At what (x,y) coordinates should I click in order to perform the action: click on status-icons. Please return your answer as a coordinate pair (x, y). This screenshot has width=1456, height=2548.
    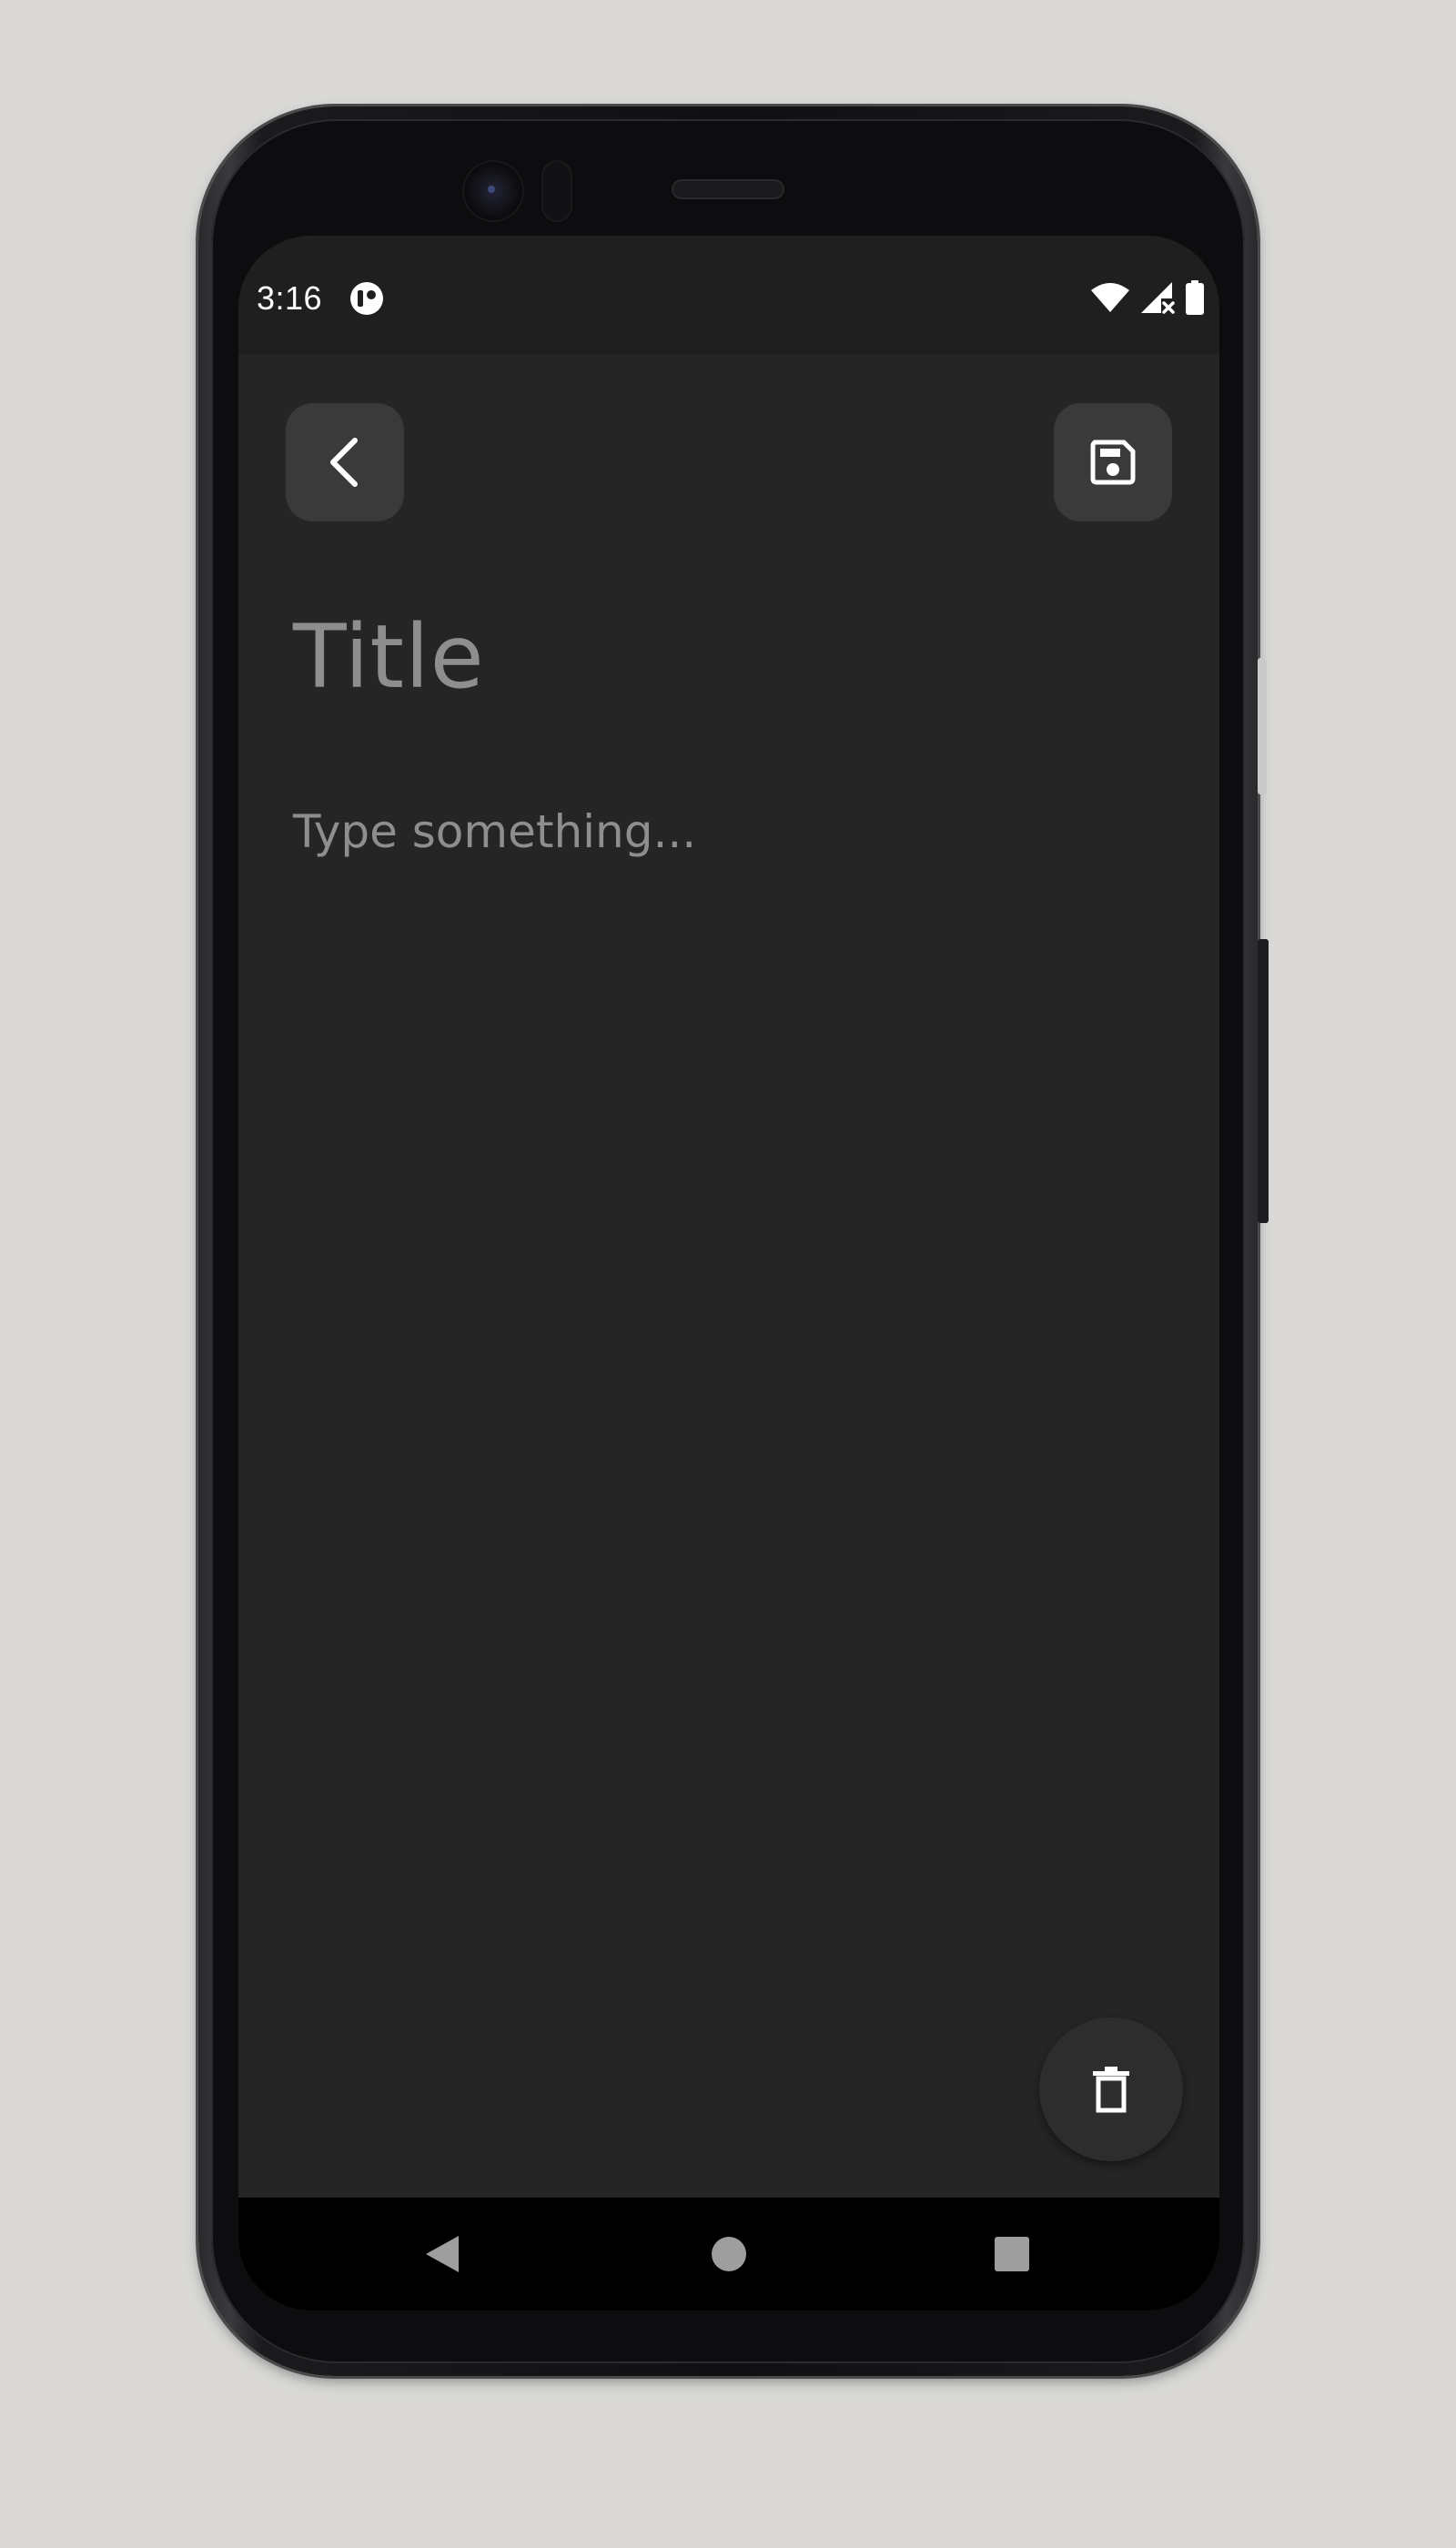
    Looking at the image, I should click on (1148, 298).